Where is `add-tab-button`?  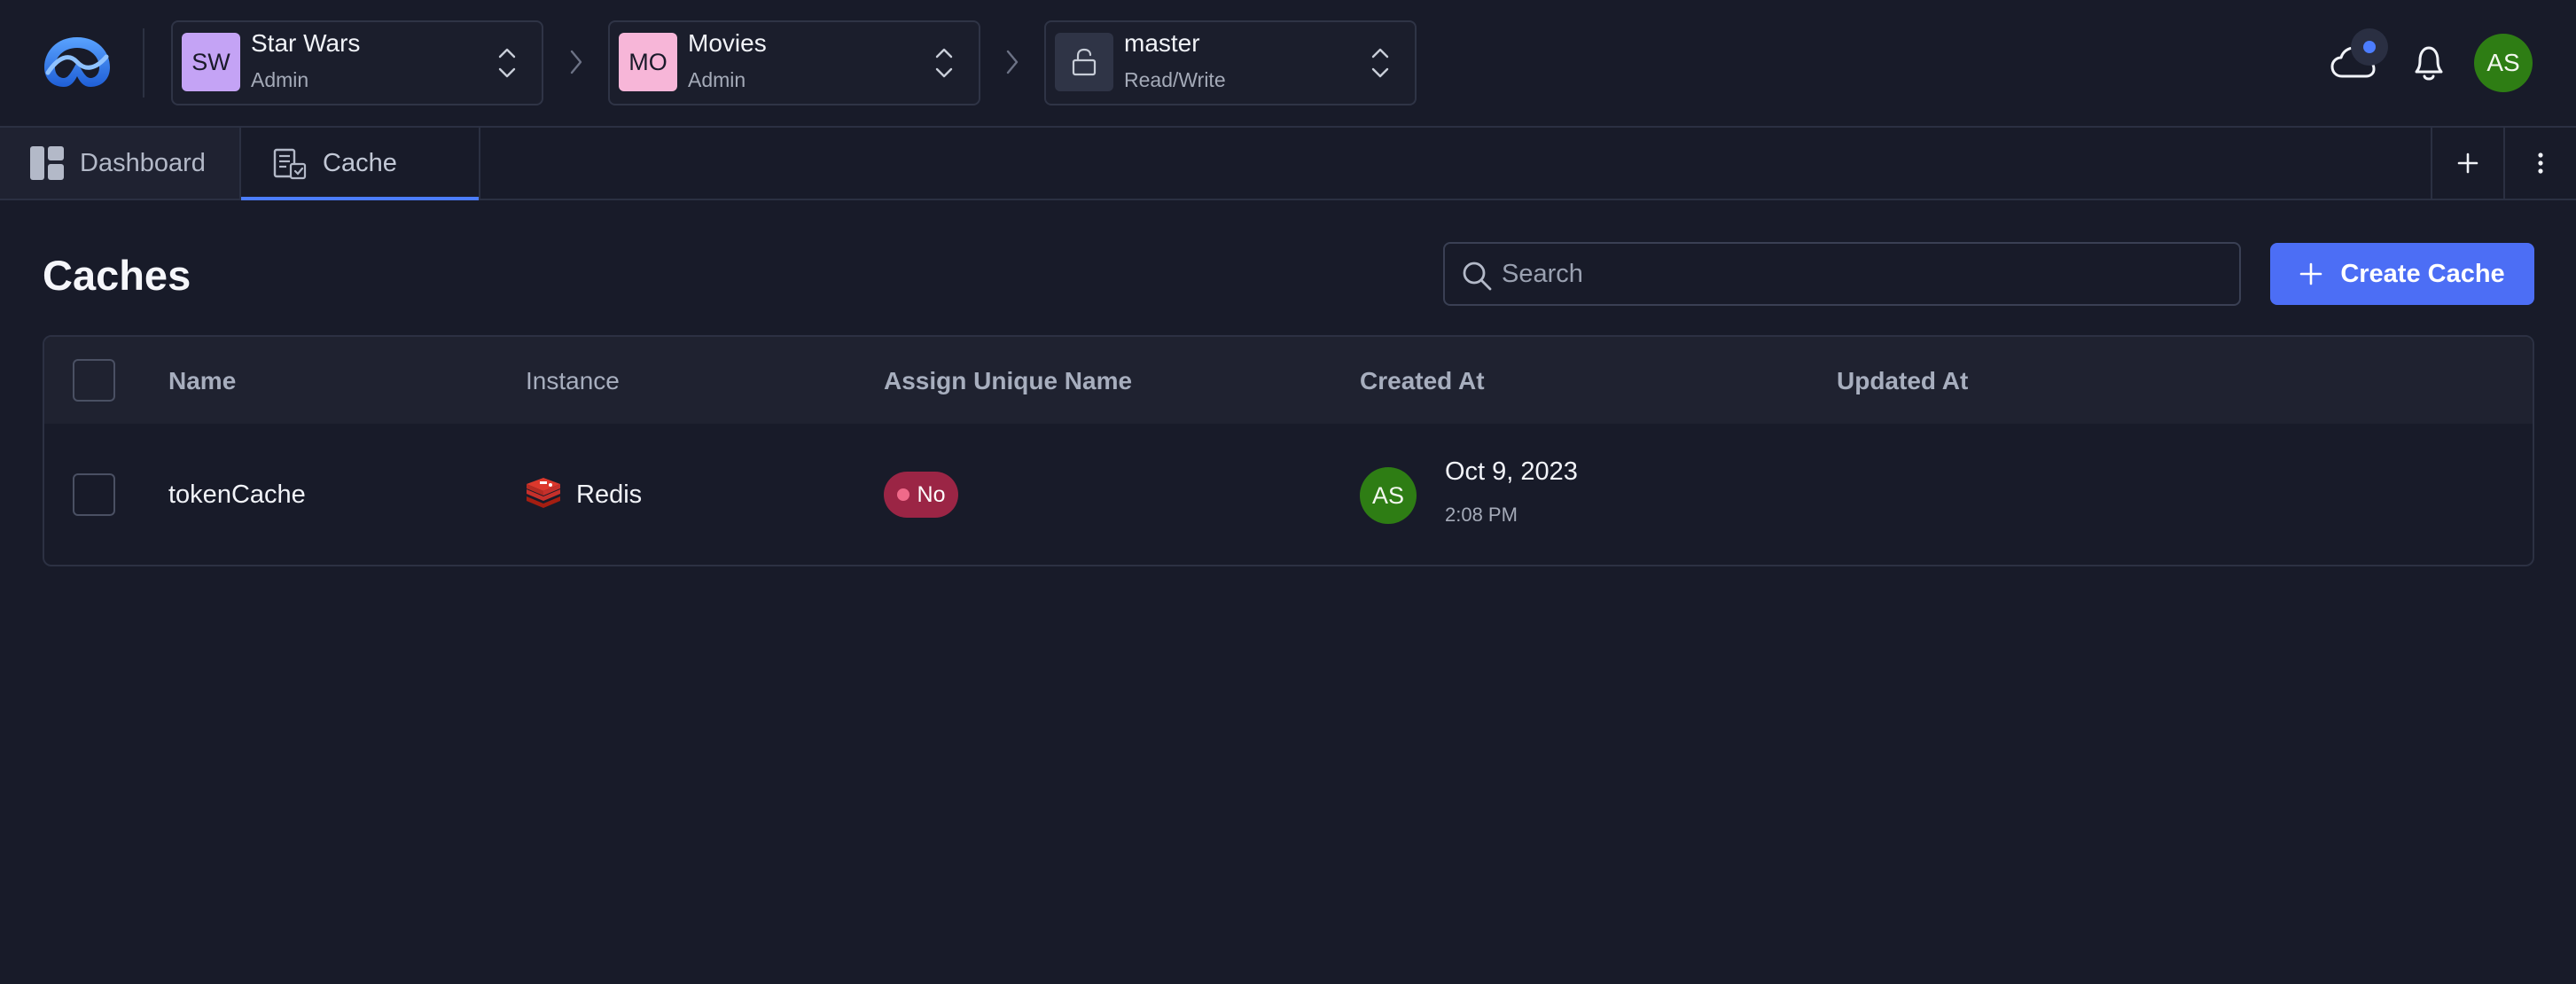
add-tab-button is located at coordinates (2467, 163).